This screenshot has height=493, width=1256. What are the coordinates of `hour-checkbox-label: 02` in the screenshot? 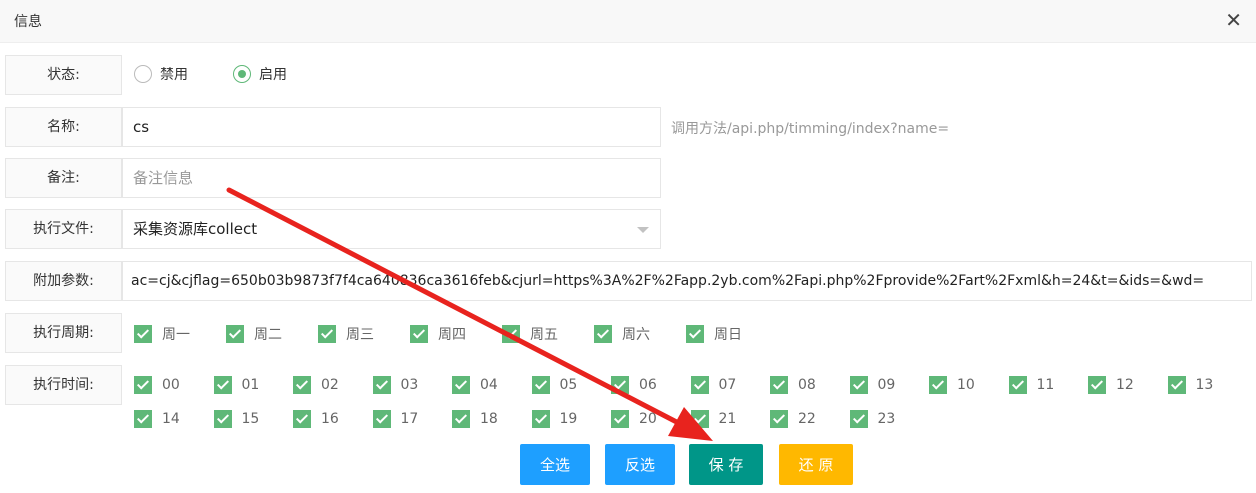 It's located at (330, 385).